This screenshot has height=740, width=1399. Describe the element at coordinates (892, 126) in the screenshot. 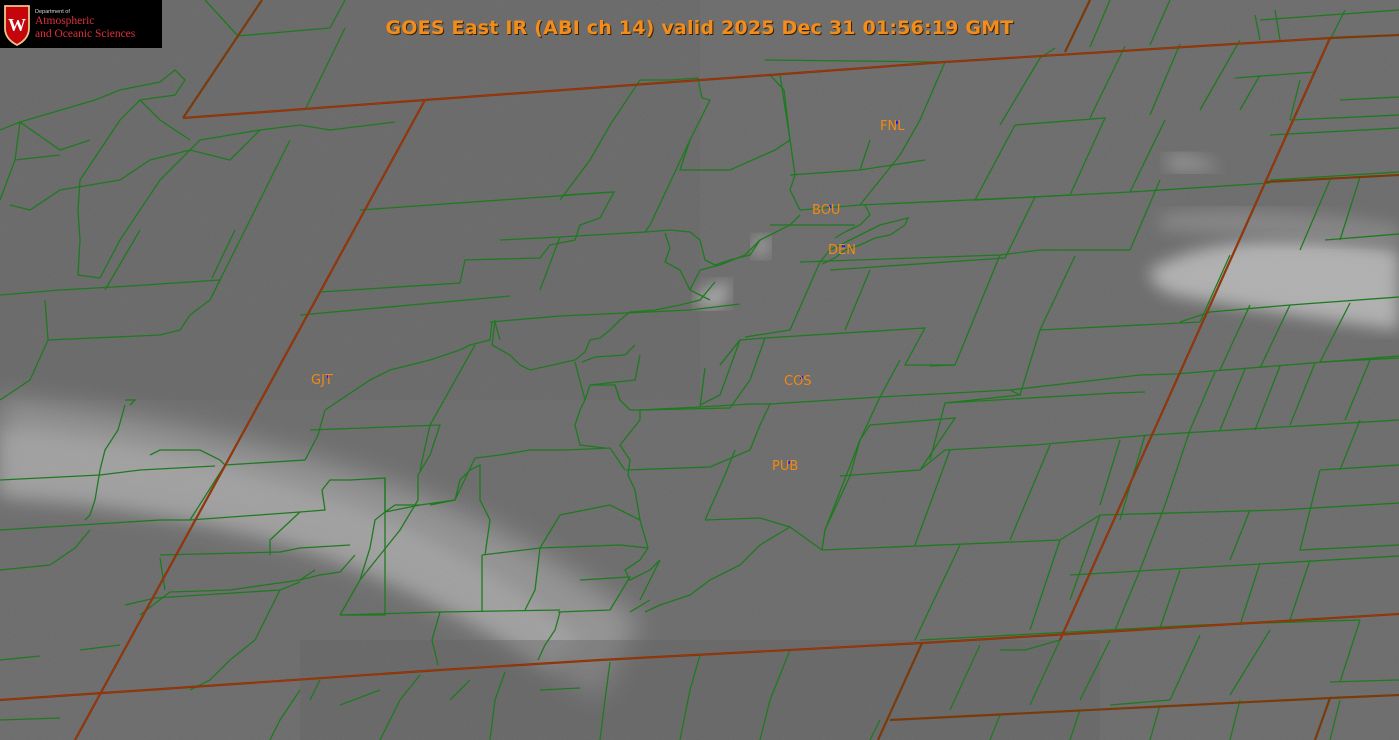

I see `station-label-fnl: FNL` at that location.